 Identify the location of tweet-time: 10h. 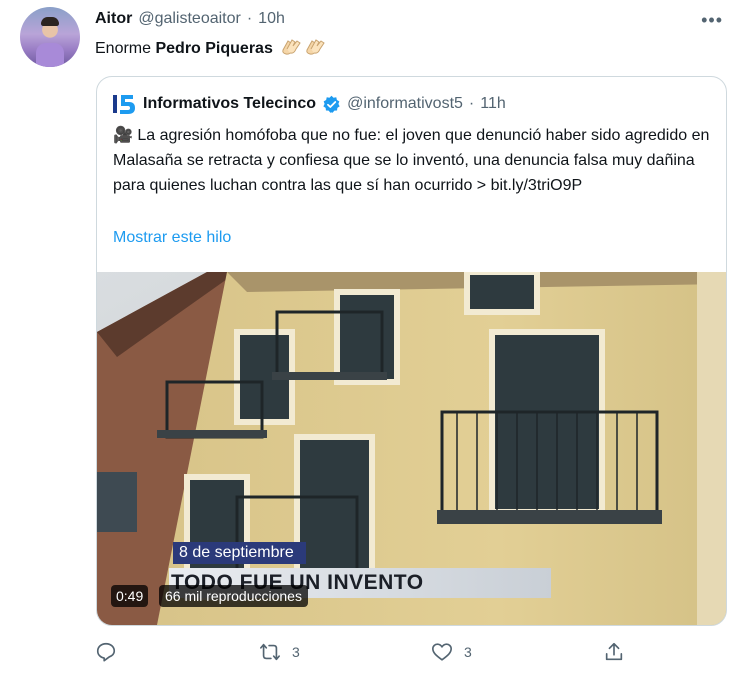
(271, 19).